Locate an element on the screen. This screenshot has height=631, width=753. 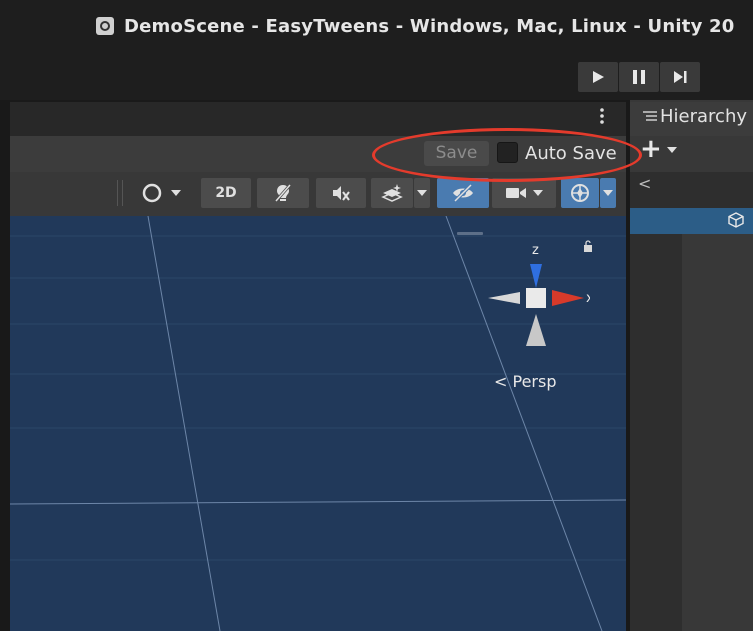
lighting-toggle-button is located at coordinates (283, 193).